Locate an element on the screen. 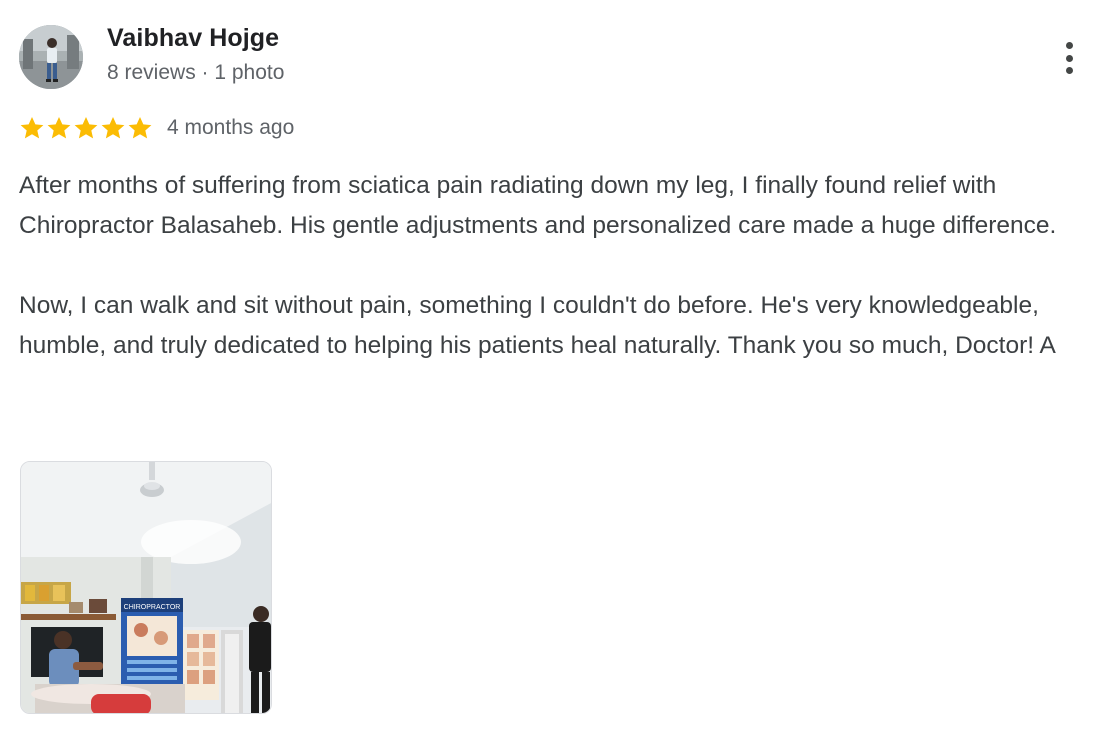 The image size is (1108, 733). reviewer-avatar is located at coordinates (51, 57).